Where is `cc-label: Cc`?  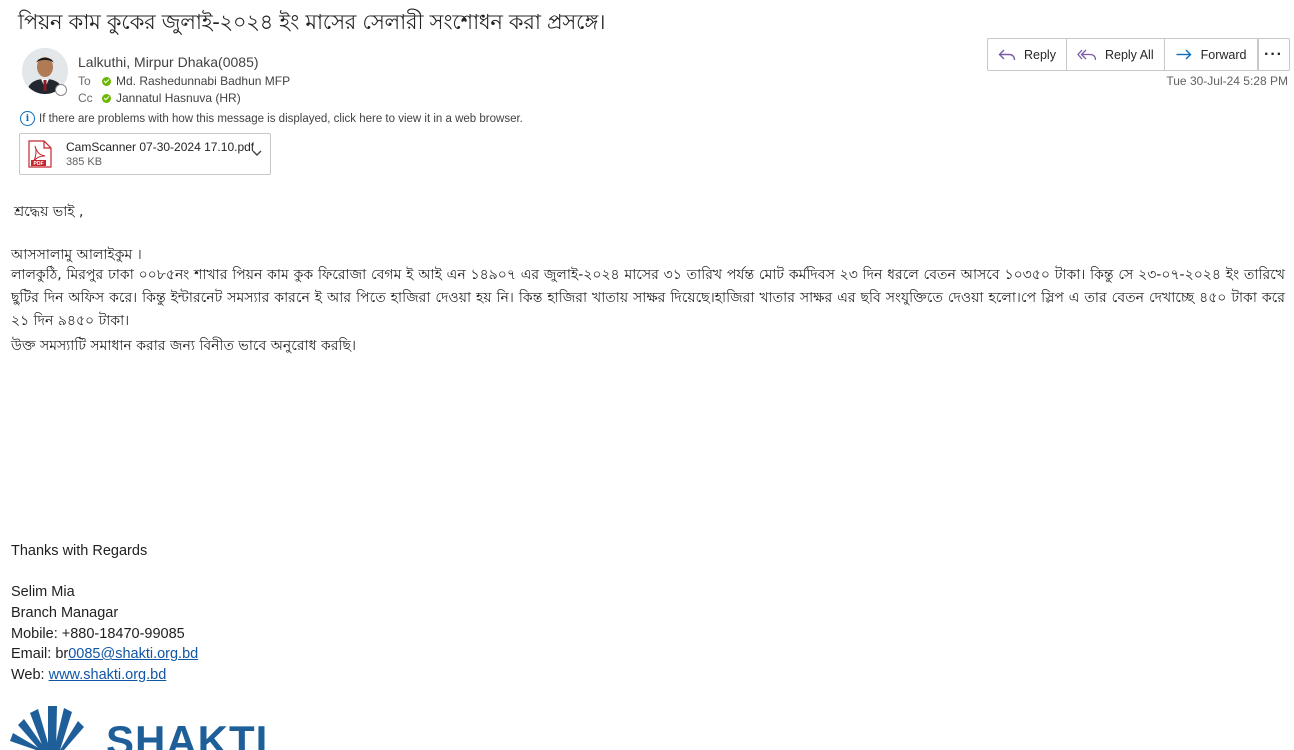
cc-label: Cc is located at coordinates (85, 98).